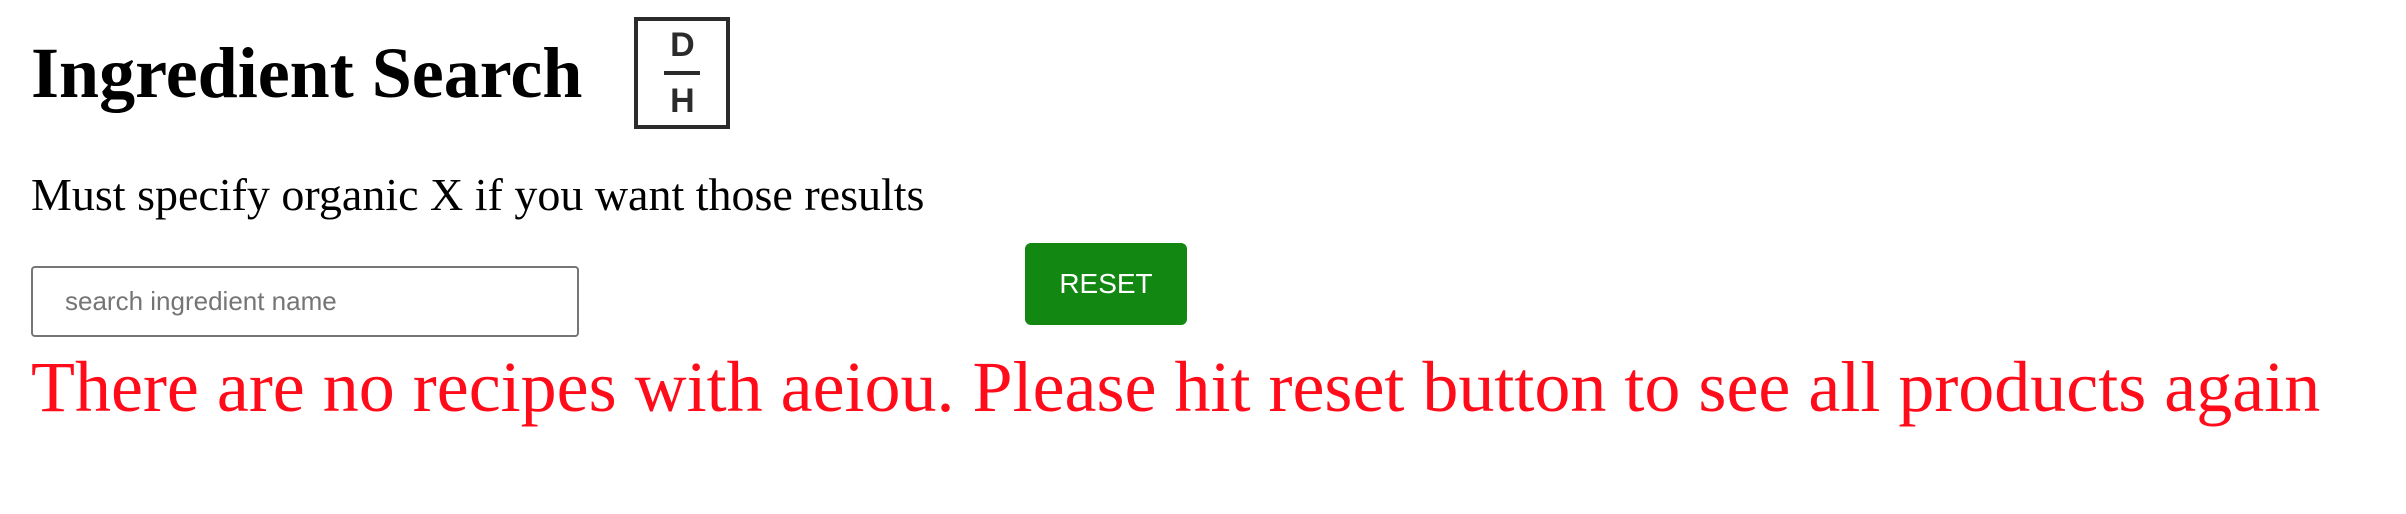  I want to click on header: Ingredient Search D H, so click(381, 73).